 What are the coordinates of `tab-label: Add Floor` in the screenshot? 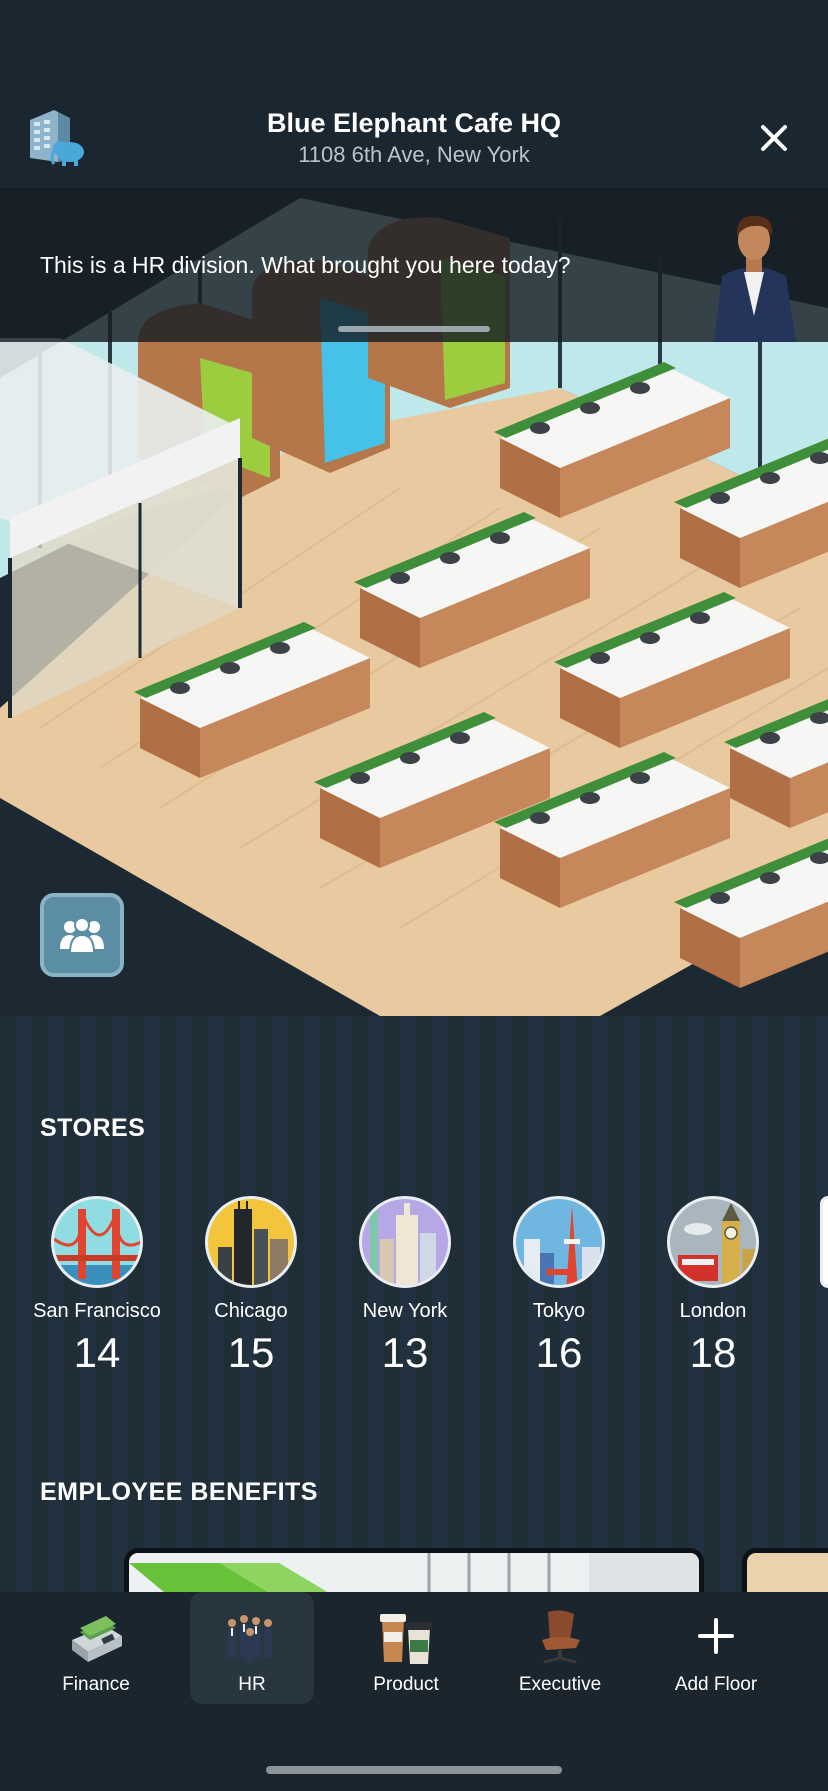 It's located at (716, 1684).